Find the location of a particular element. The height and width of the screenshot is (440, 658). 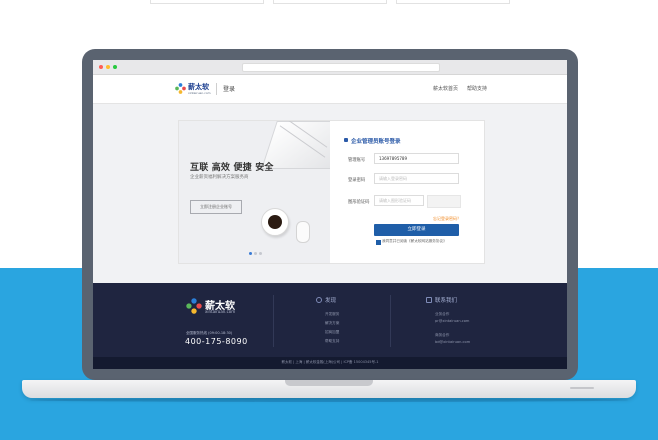

password-input is located at coordinates (416, 178).